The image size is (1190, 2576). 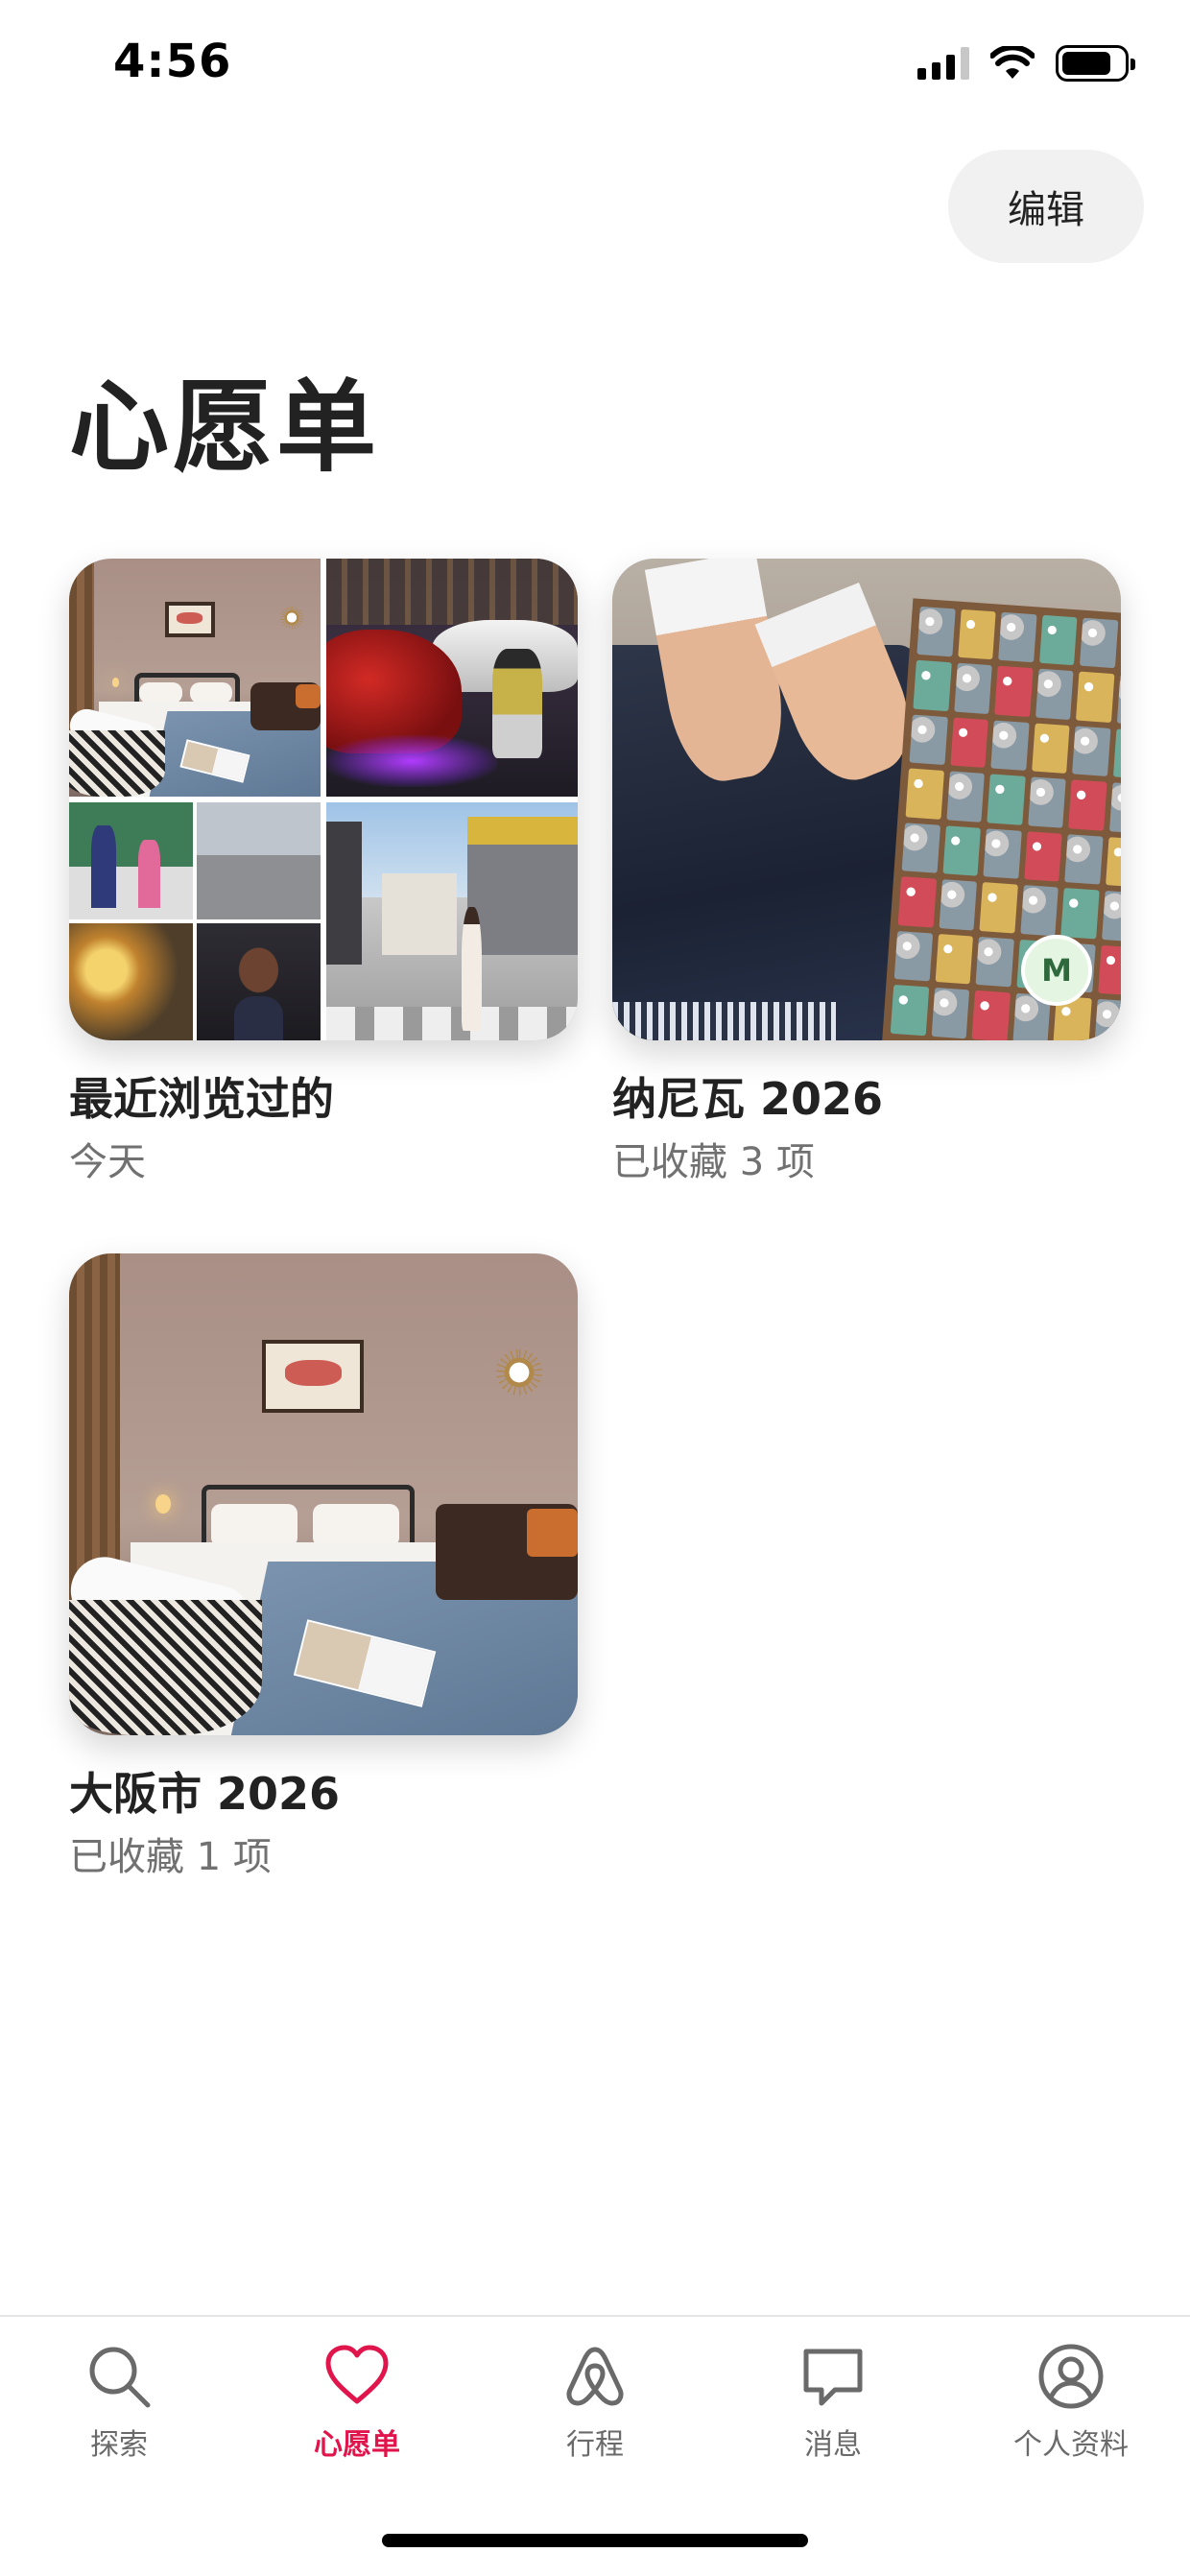 I want to click on collage-photo-street, so click(x=259, y=860).